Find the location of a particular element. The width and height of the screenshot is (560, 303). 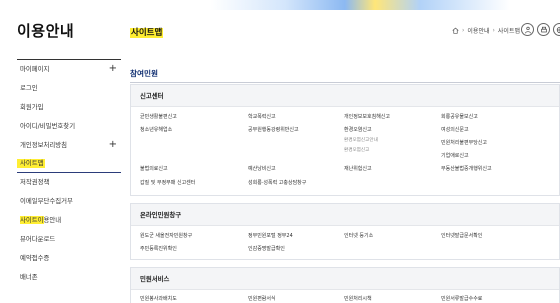

link: 균민생활불편신고 is located at coordinates (158, 116).